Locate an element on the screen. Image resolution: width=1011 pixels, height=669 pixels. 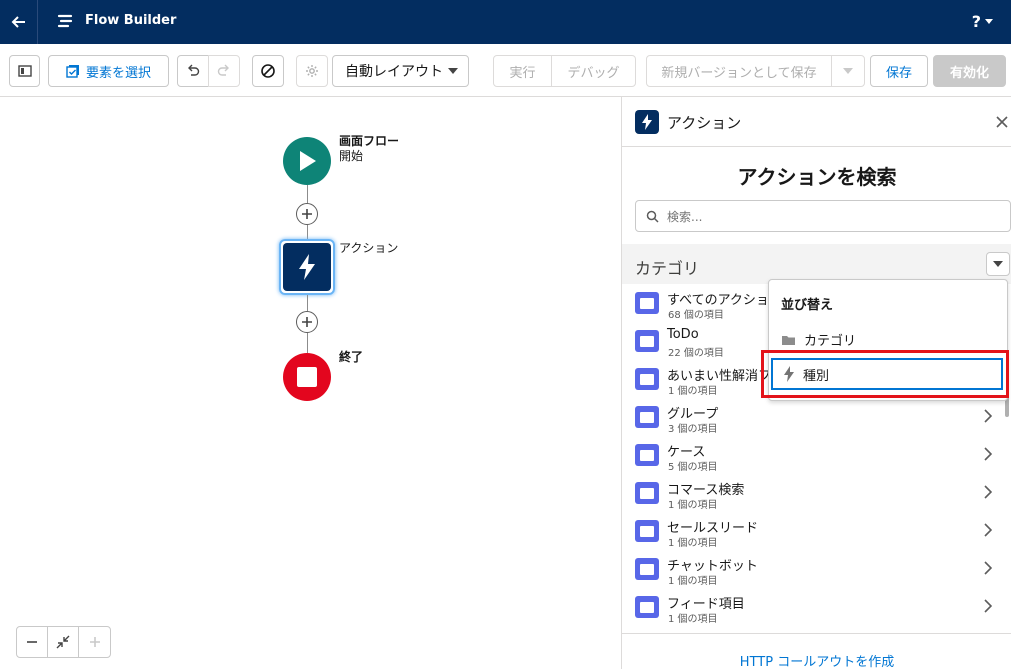
sort-menu-button is located at coordinates (998, 264).